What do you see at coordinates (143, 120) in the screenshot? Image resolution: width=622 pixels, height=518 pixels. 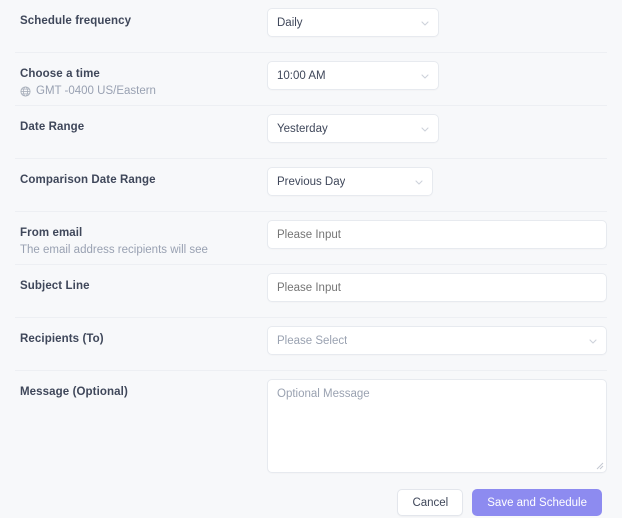 I see `row-label-date-range: Date Range` at bounding box center [143, 120].